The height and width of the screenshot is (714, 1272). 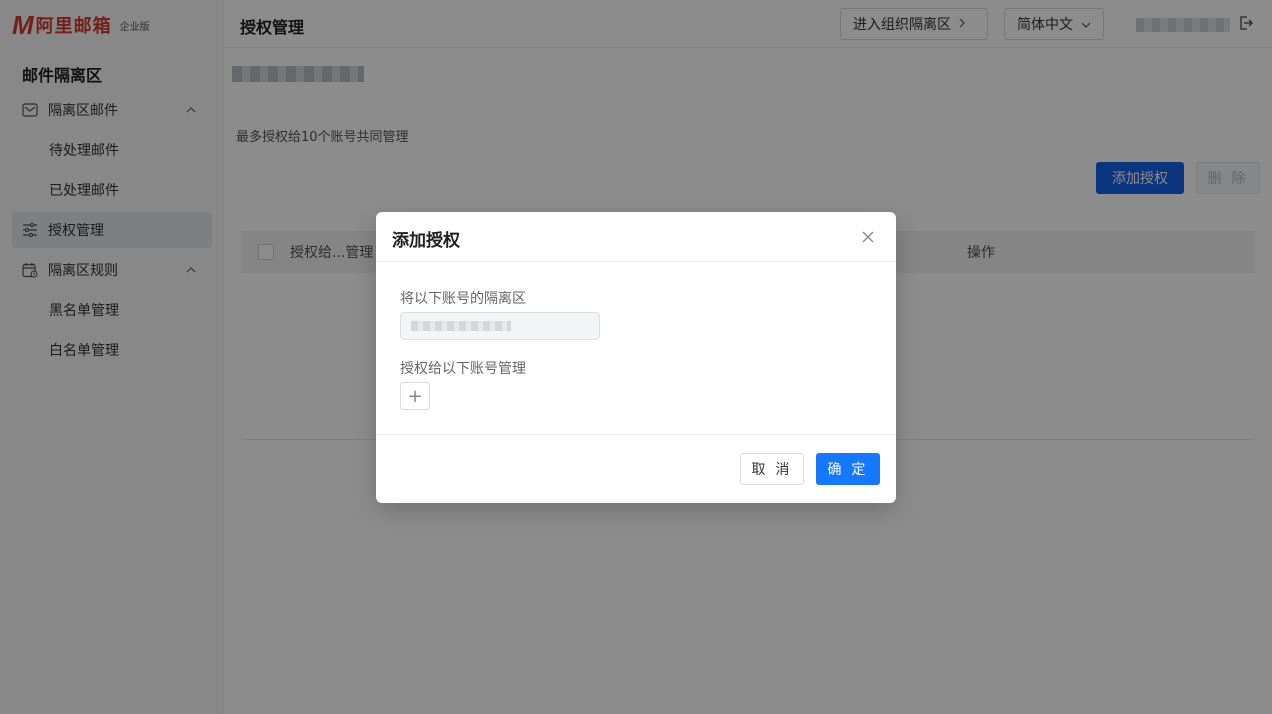 What do you see at coordinates (868, 237) in the screenshot?
I see `close-icon` at bounding box center [868, 237].